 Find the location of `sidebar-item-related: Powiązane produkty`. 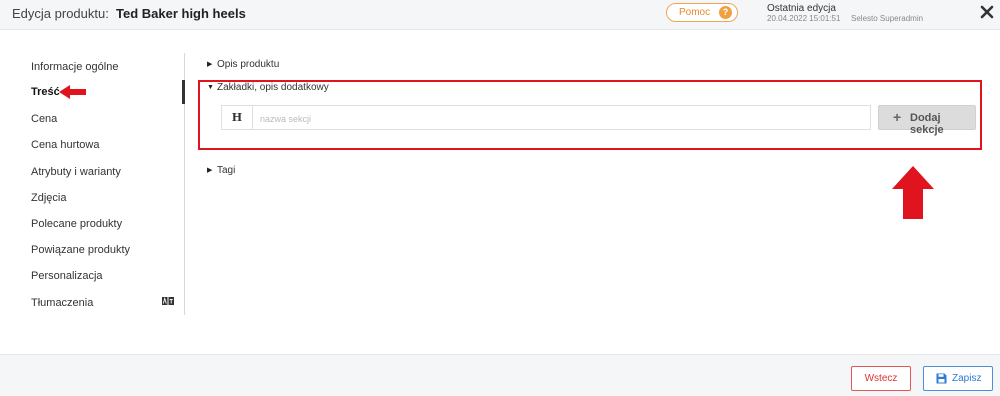

sidebar-item-related: Powiązane produkty is located at coordinates (80, 250).